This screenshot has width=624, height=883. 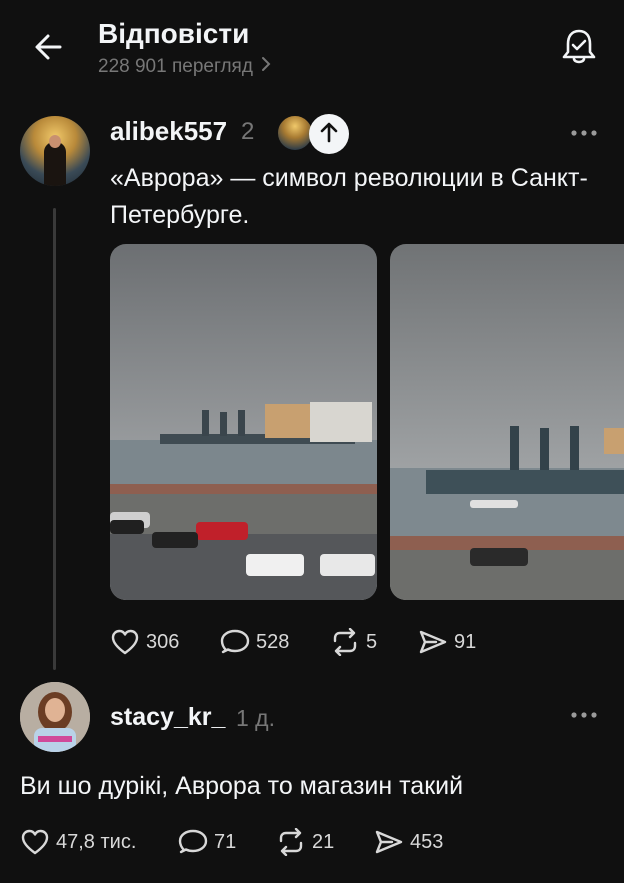 What do you see at coordinates (49, 47) in the screenshot?
I see `back-arrow-icon` at bounding box center [49, 47].